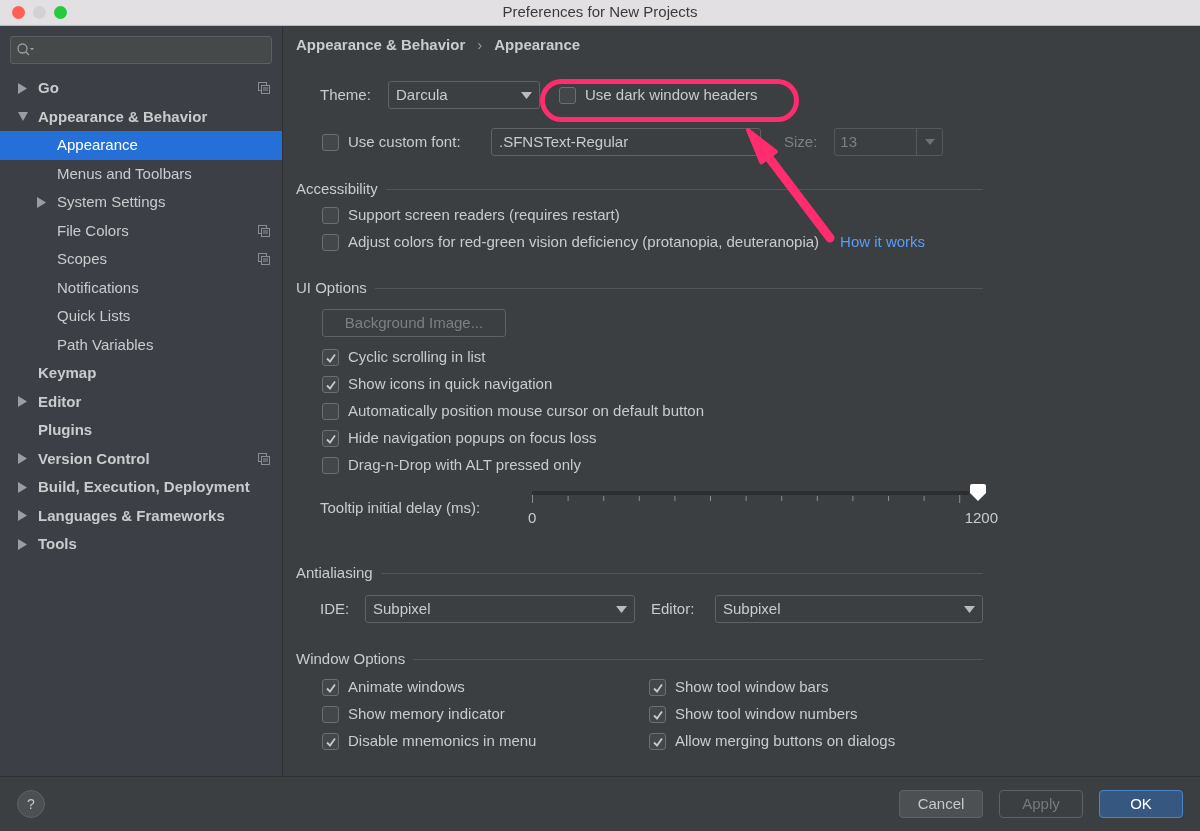  I want to click on checkbox-label: Cyclic scrolling in list, so click(417, 357).